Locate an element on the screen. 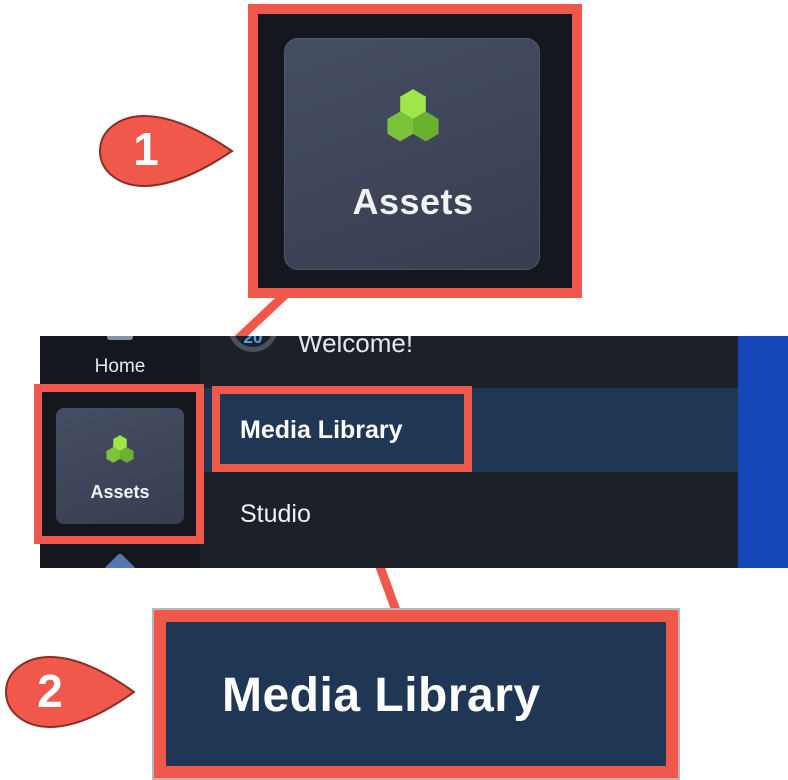 This screenshot has width=788, height=780. zoom-callout-media-library: Media Library is located at coordinates (416, 694).